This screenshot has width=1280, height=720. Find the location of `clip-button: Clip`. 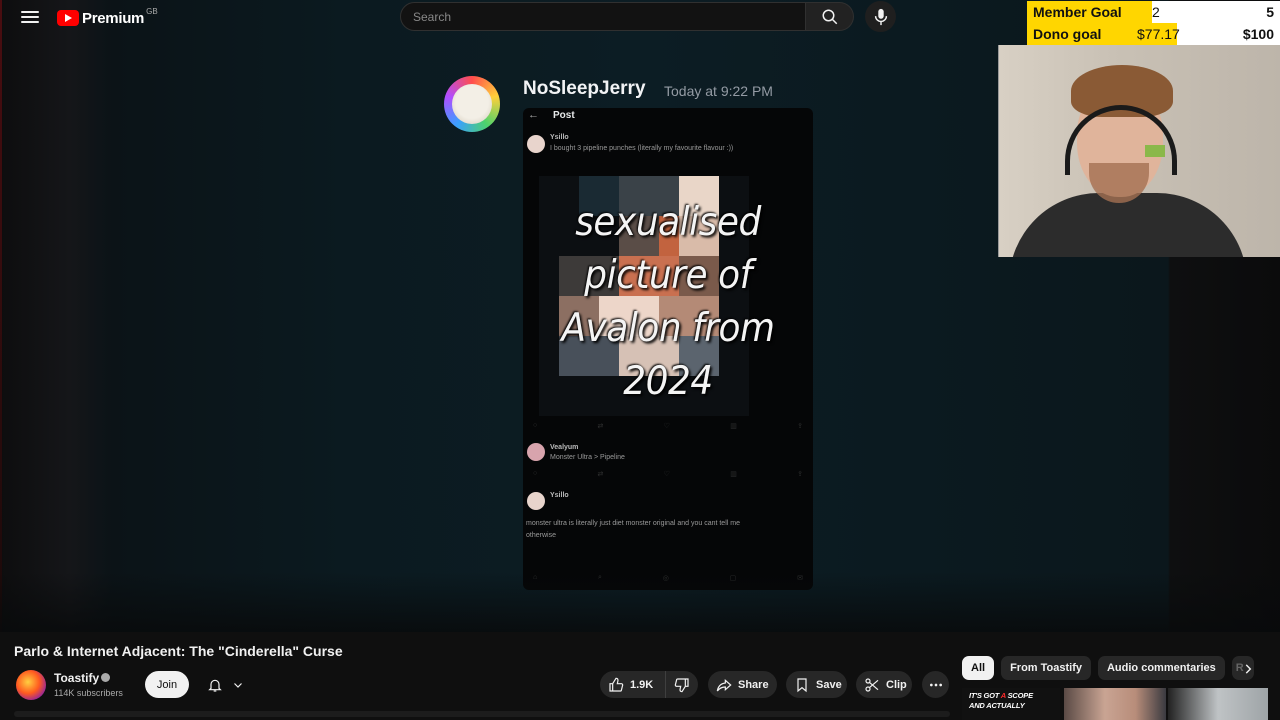

clip-button: Clip is located at coordinates (884, 684).